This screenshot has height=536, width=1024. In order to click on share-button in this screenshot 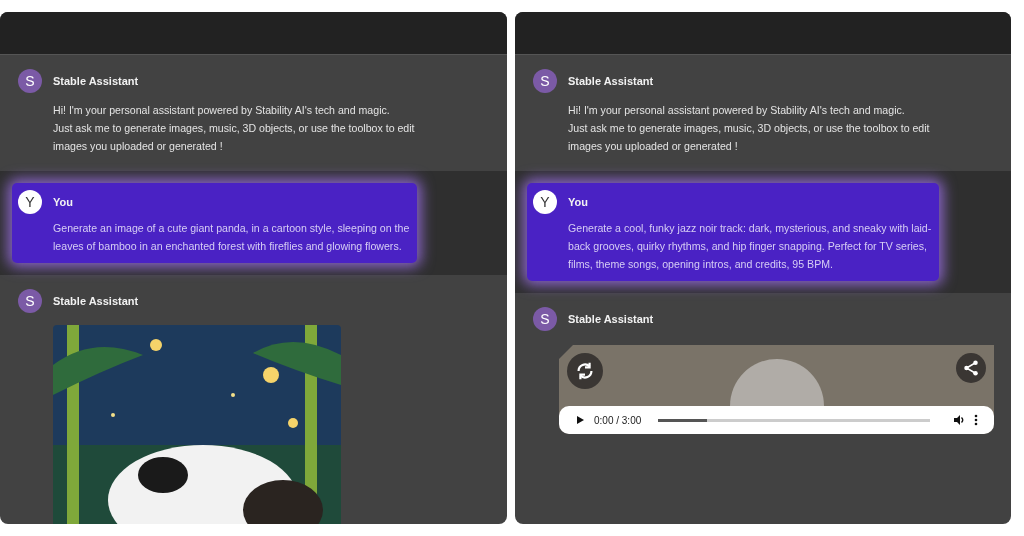, I will do `click(971, 368)`.